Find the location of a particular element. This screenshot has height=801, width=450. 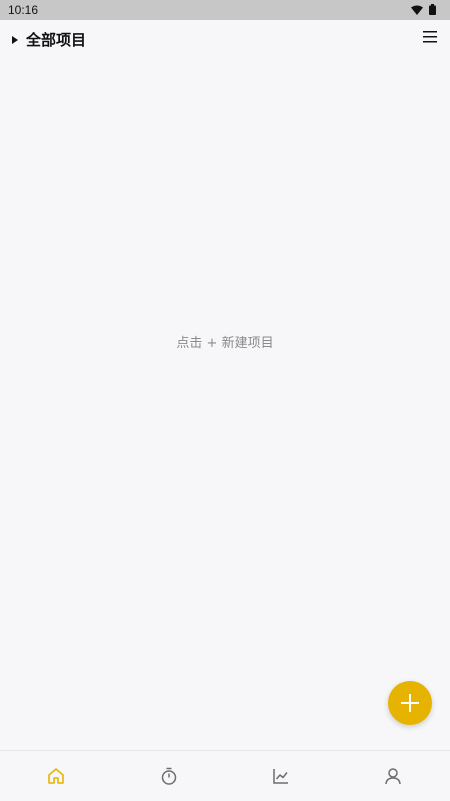

profile-icon is located at coordinates (393, 776).